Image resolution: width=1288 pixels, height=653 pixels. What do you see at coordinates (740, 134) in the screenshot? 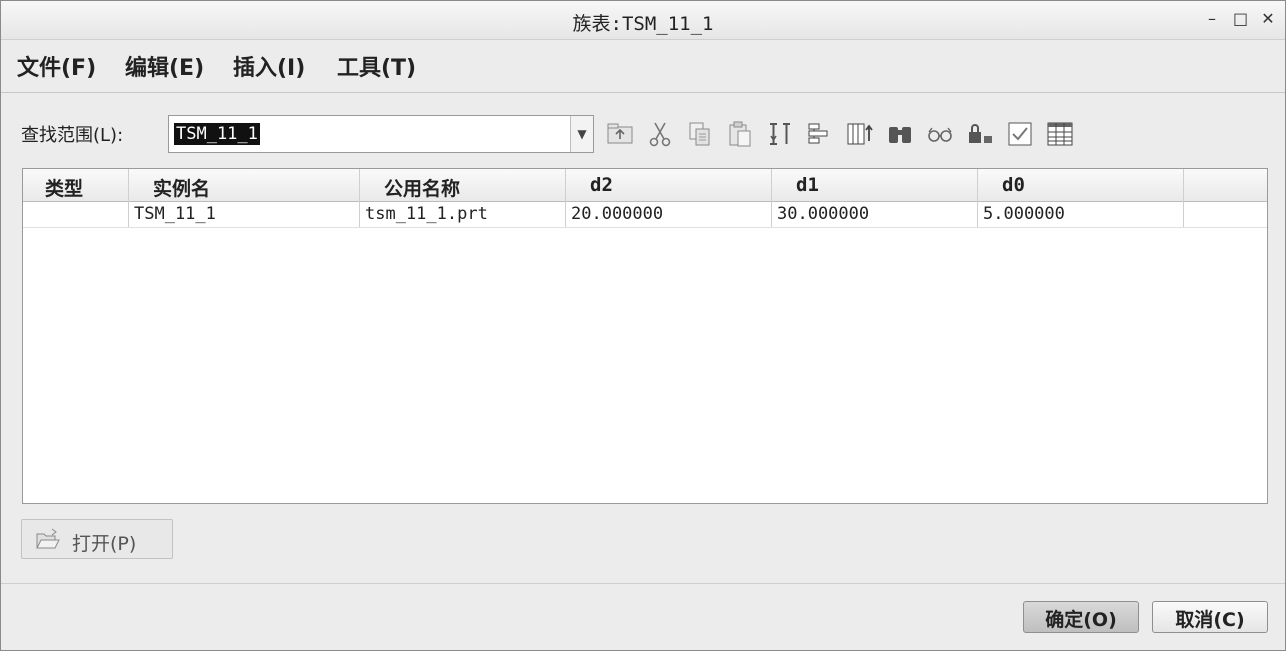
I see `paste-icon` at bounding box center [740, 134].